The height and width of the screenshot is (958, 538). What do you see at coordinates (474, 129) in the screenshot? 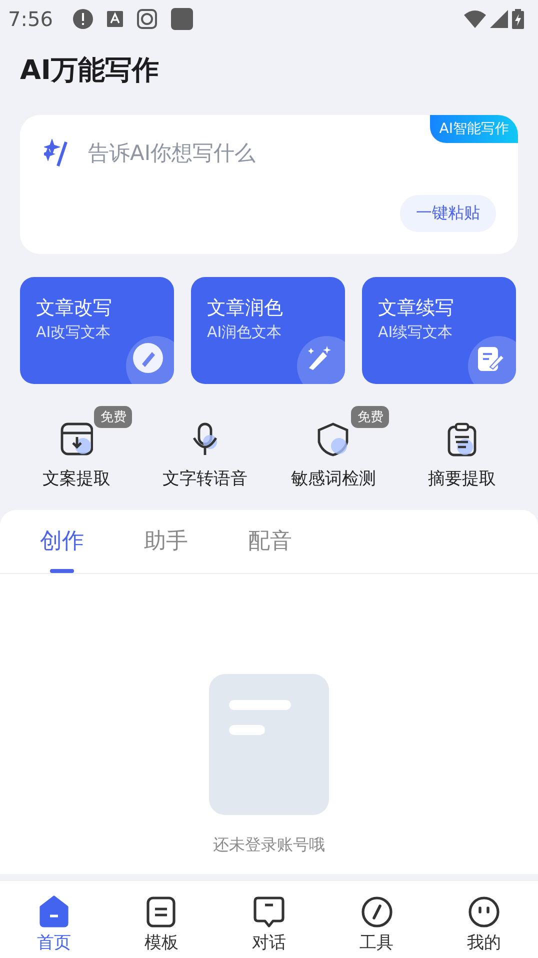
I see `ai-badge: AI智能写作` at bounding box center [474, 129].